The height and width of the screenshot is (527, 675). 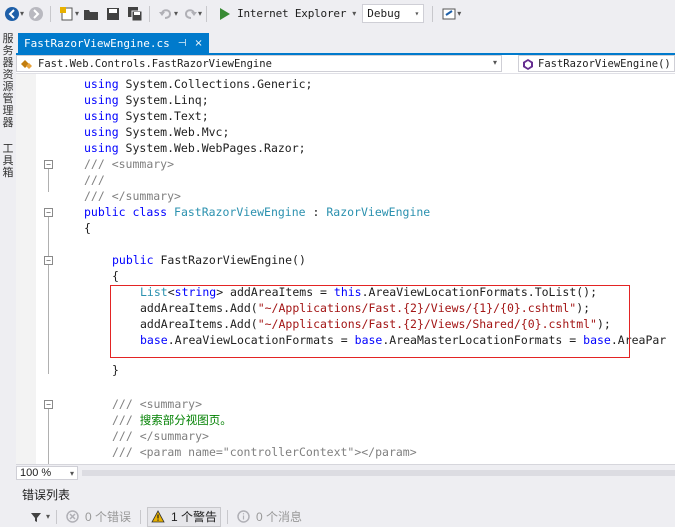 What do you see at coordinates (212, 148) in the screenshot?
I see `code-token: System.Web.WebPages.Razor;` at bounding box center [212, 148].